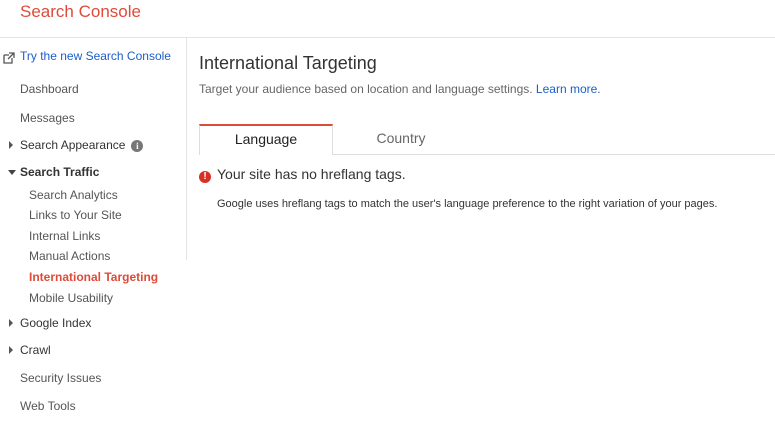  Describe the element at coordinates (48, 406) in the screenshot. I see `sidebar-item-web-tools: Web Tools` at that location.